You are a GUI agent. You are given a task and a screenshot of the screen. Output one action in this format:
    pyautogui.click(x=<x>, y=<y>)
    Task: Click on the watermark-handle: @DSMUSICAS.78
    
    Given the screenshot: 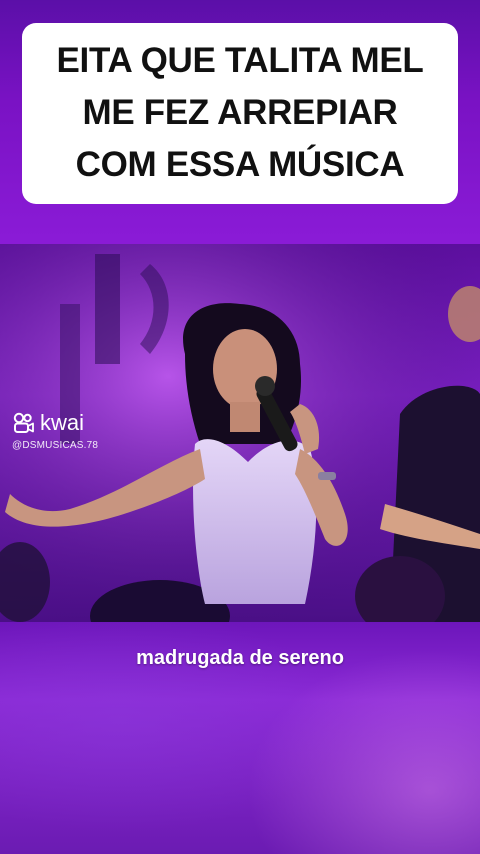 What is the action you would take?
    pyautogui.click(x=55, y=445)
    